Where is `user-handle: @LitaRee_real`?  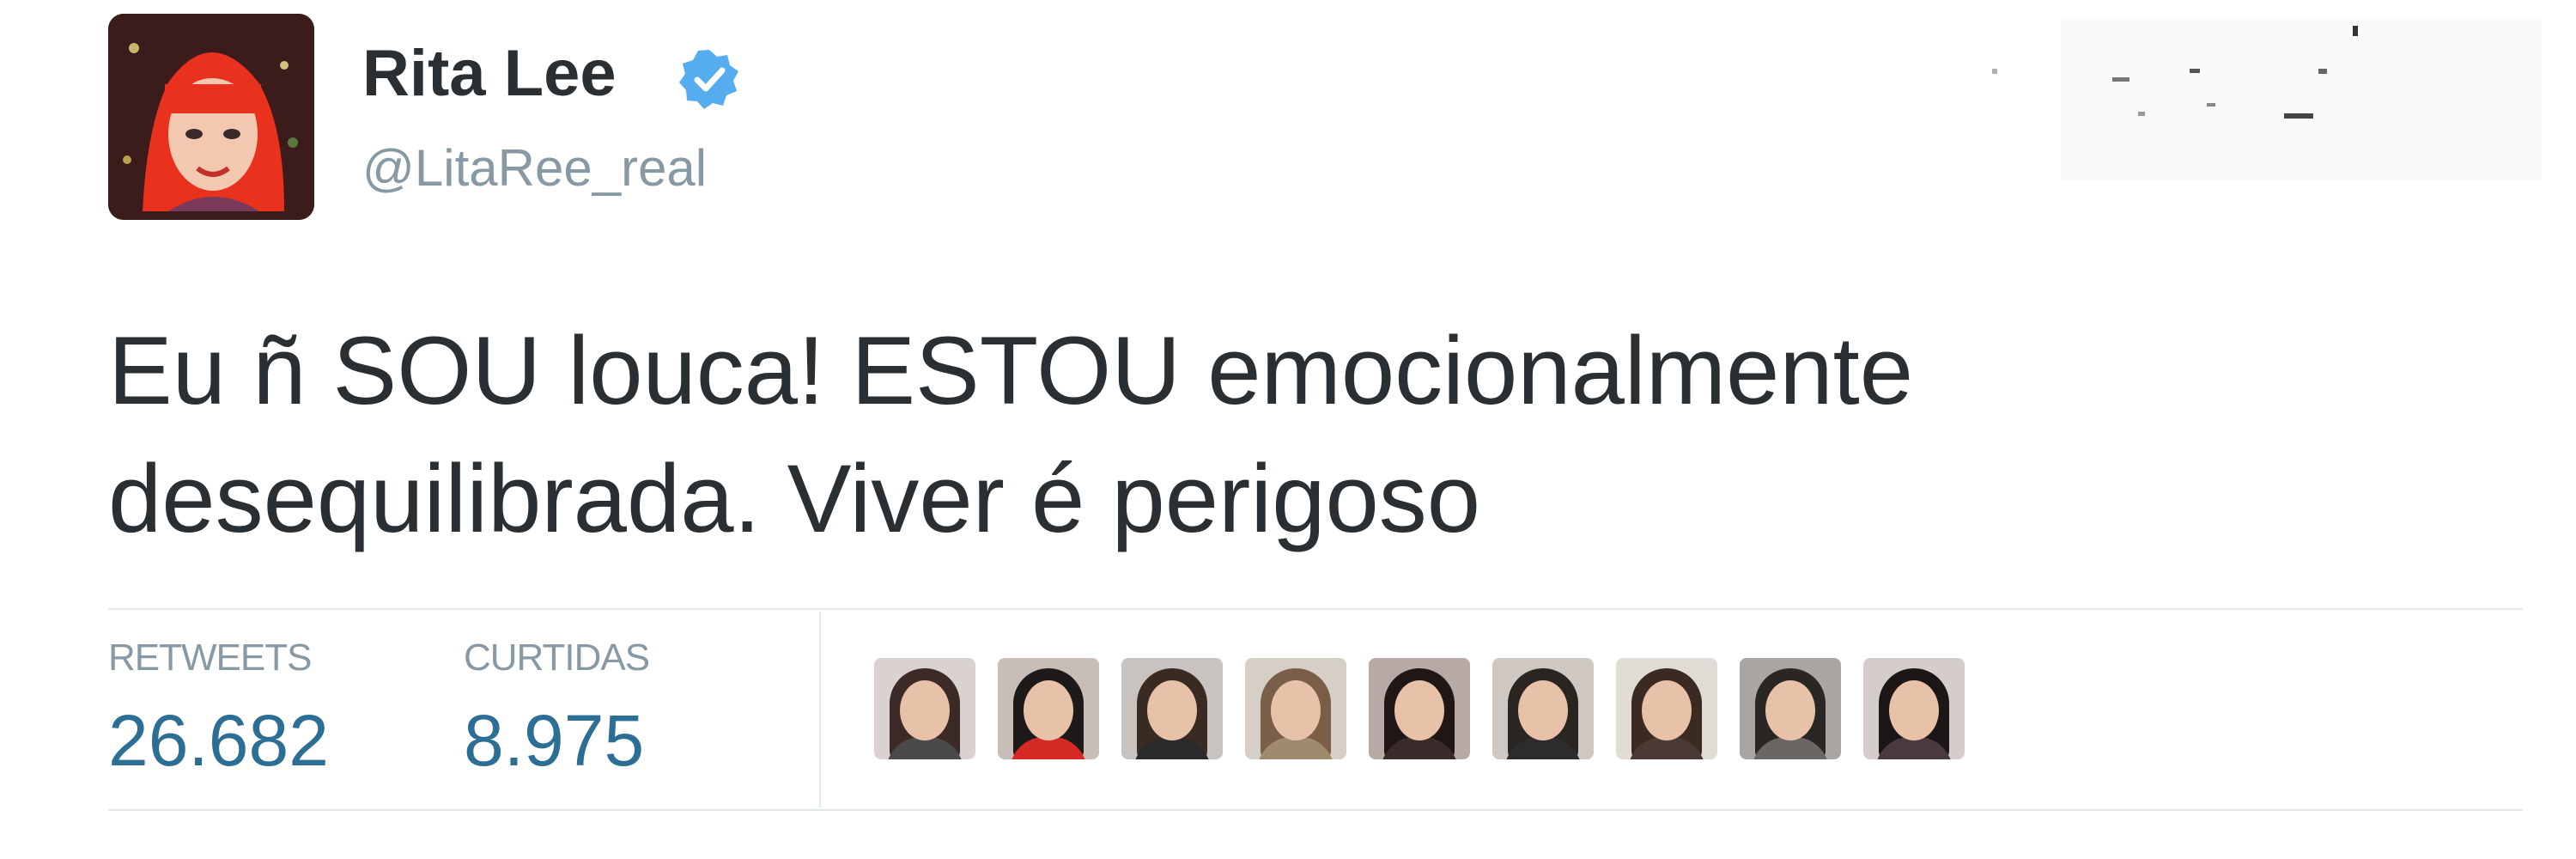
user-handle: @LitaRee_real is located at coordinates (534, 168).